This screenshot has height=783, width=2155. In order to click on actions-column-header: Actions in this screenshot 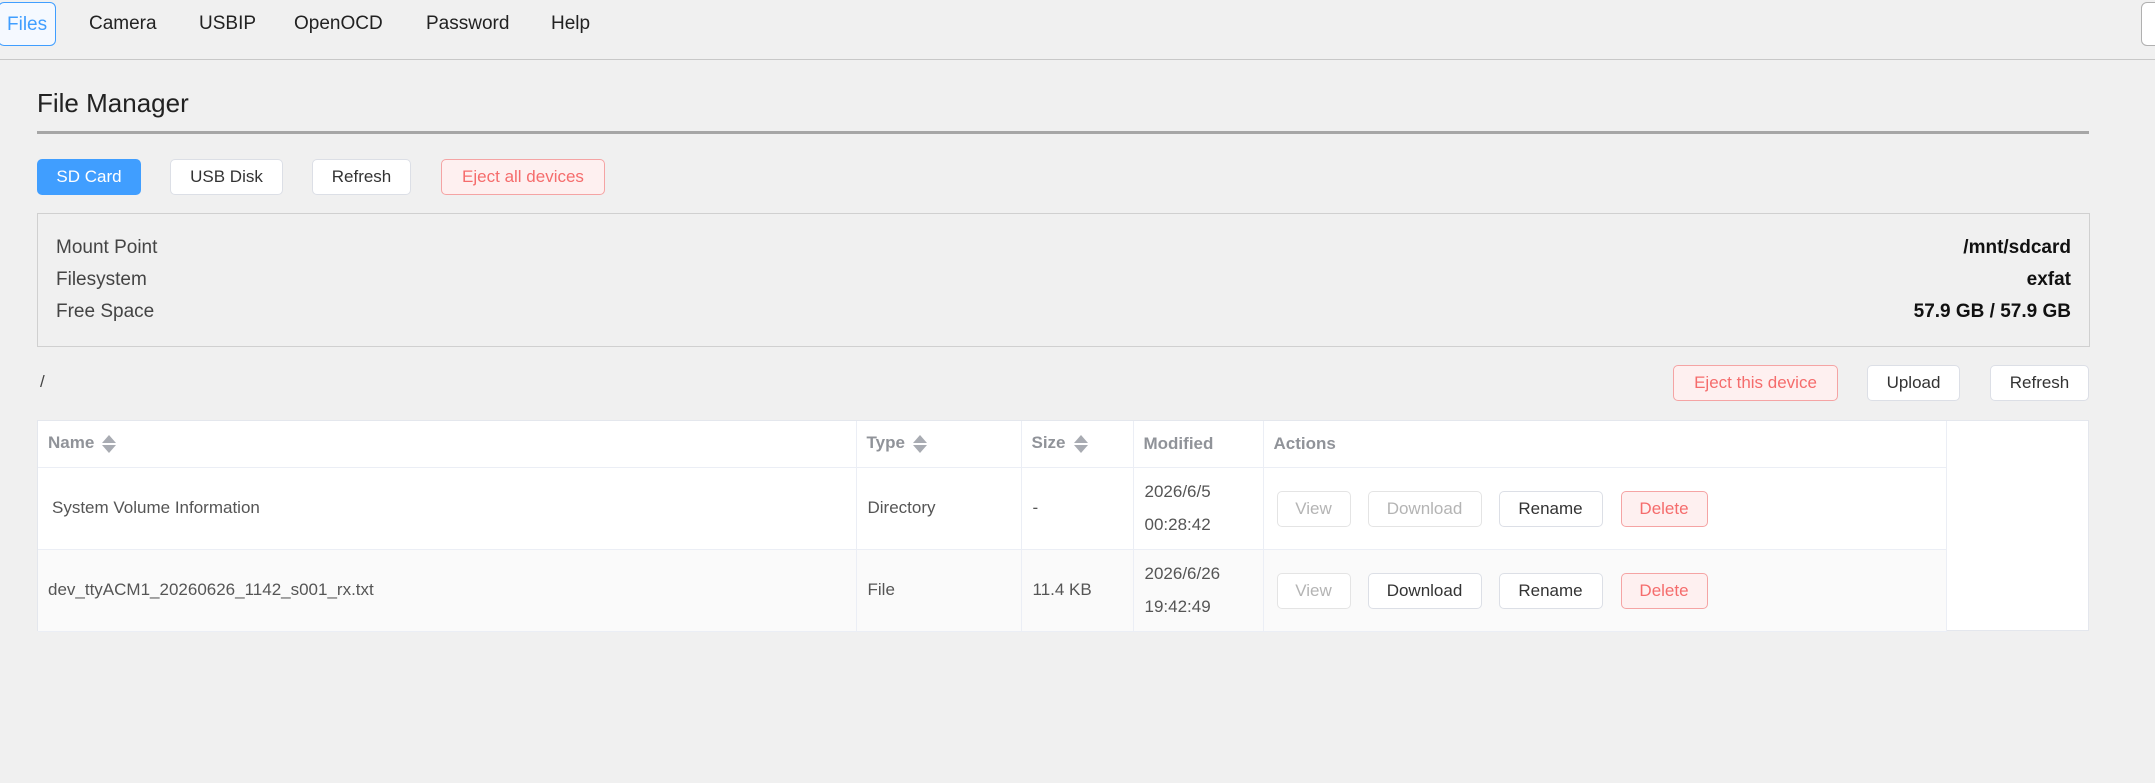, I will do `click(1605, 444)`.